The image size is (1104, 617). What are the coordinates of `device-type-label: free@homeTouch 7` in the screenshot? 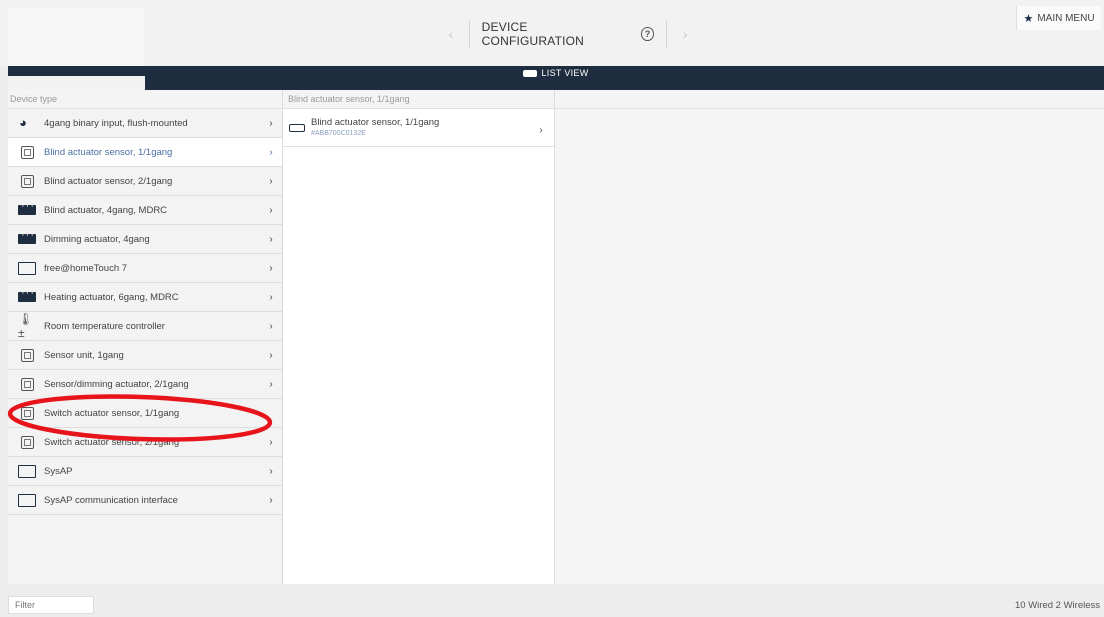 It's located at (86, 268).